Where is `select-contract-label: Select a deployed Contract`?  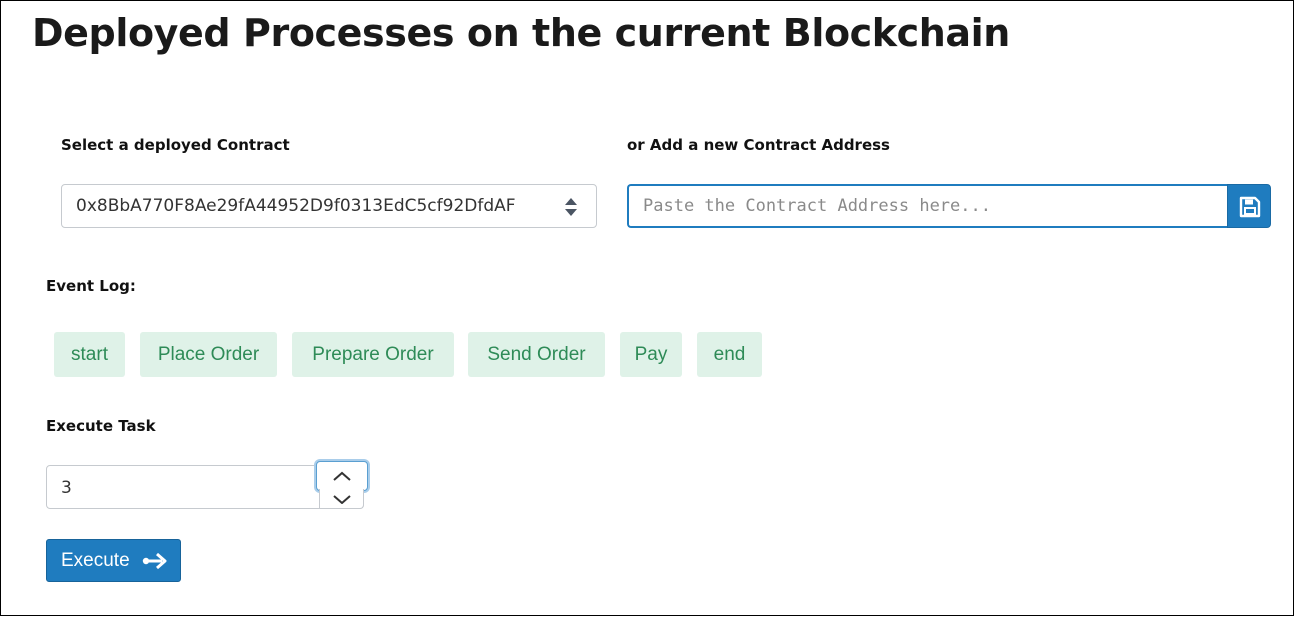 select-contract-label: Select a deployed Contract is located at coordinates (175, 145).